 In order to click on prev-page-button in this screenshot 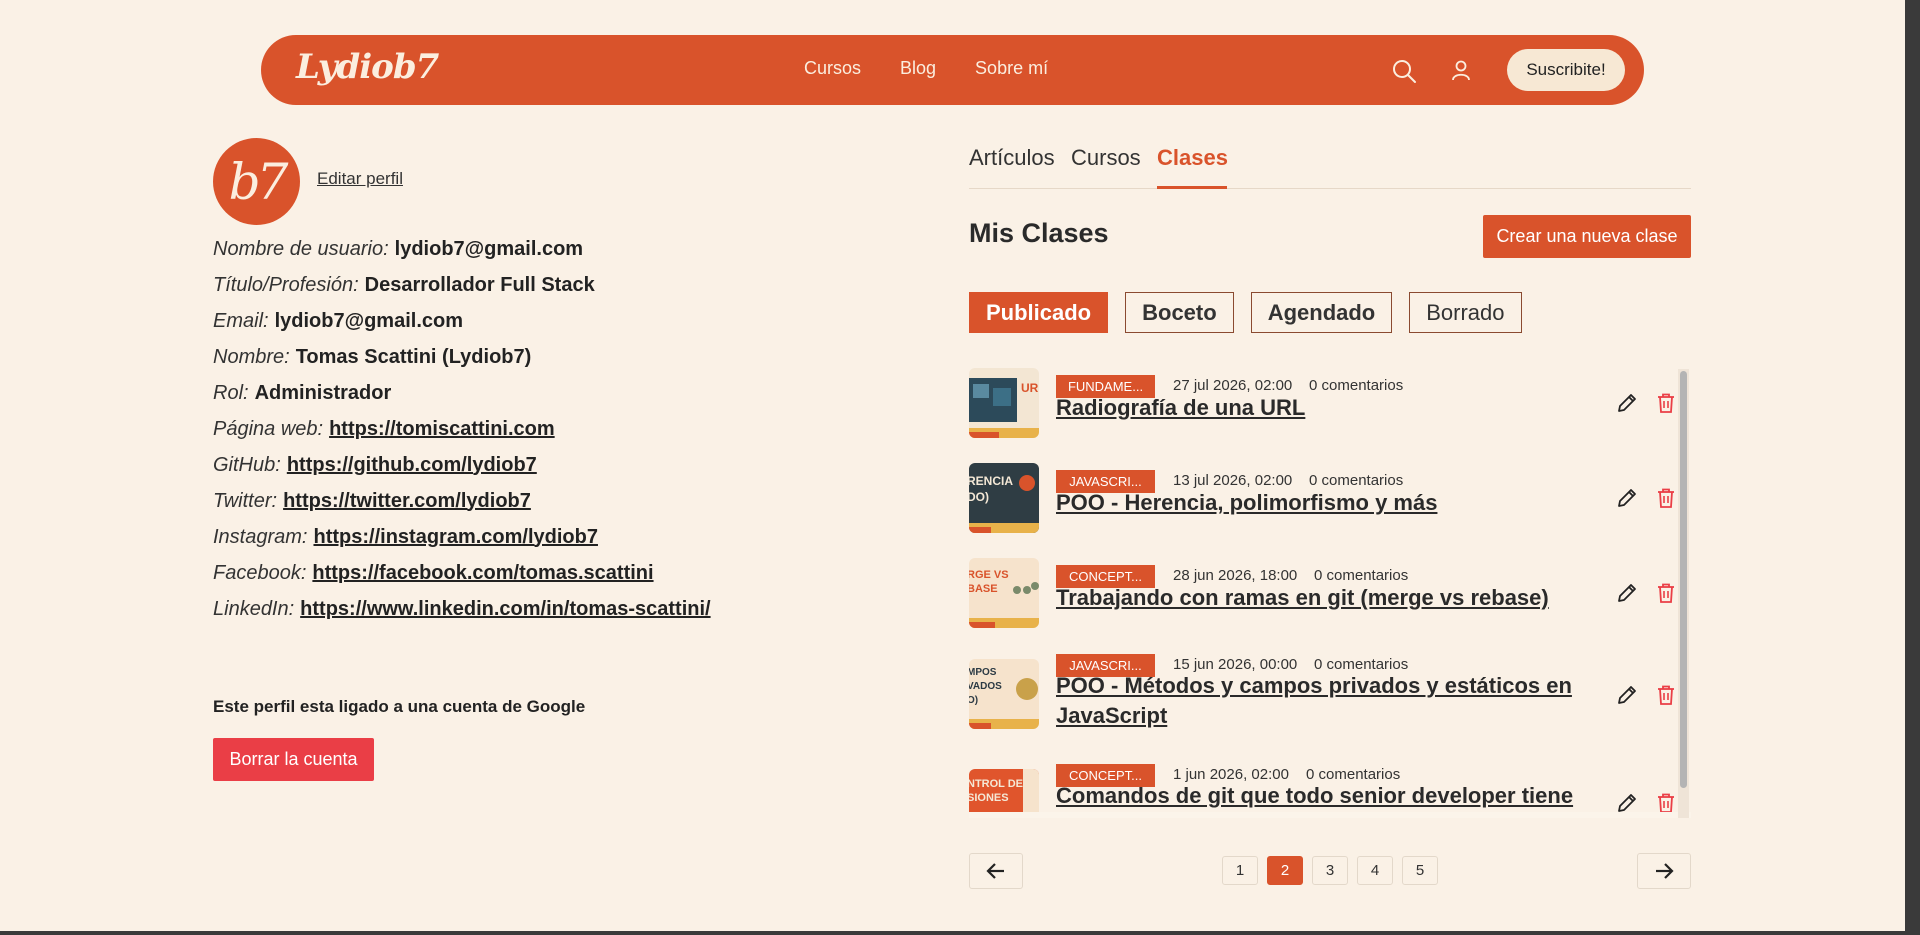, I will do `click(996, 871)`.